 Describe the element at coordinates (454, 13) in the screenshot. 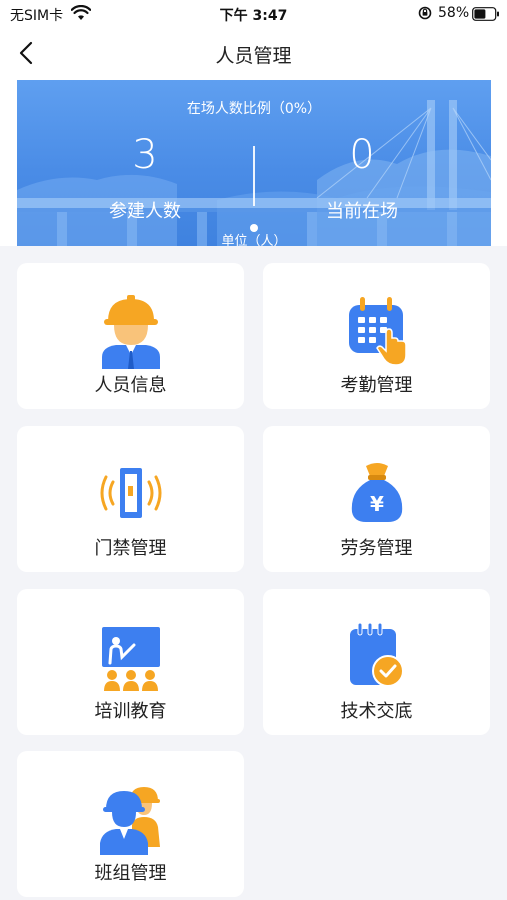

I see `battery-percent: 58%` at that location.